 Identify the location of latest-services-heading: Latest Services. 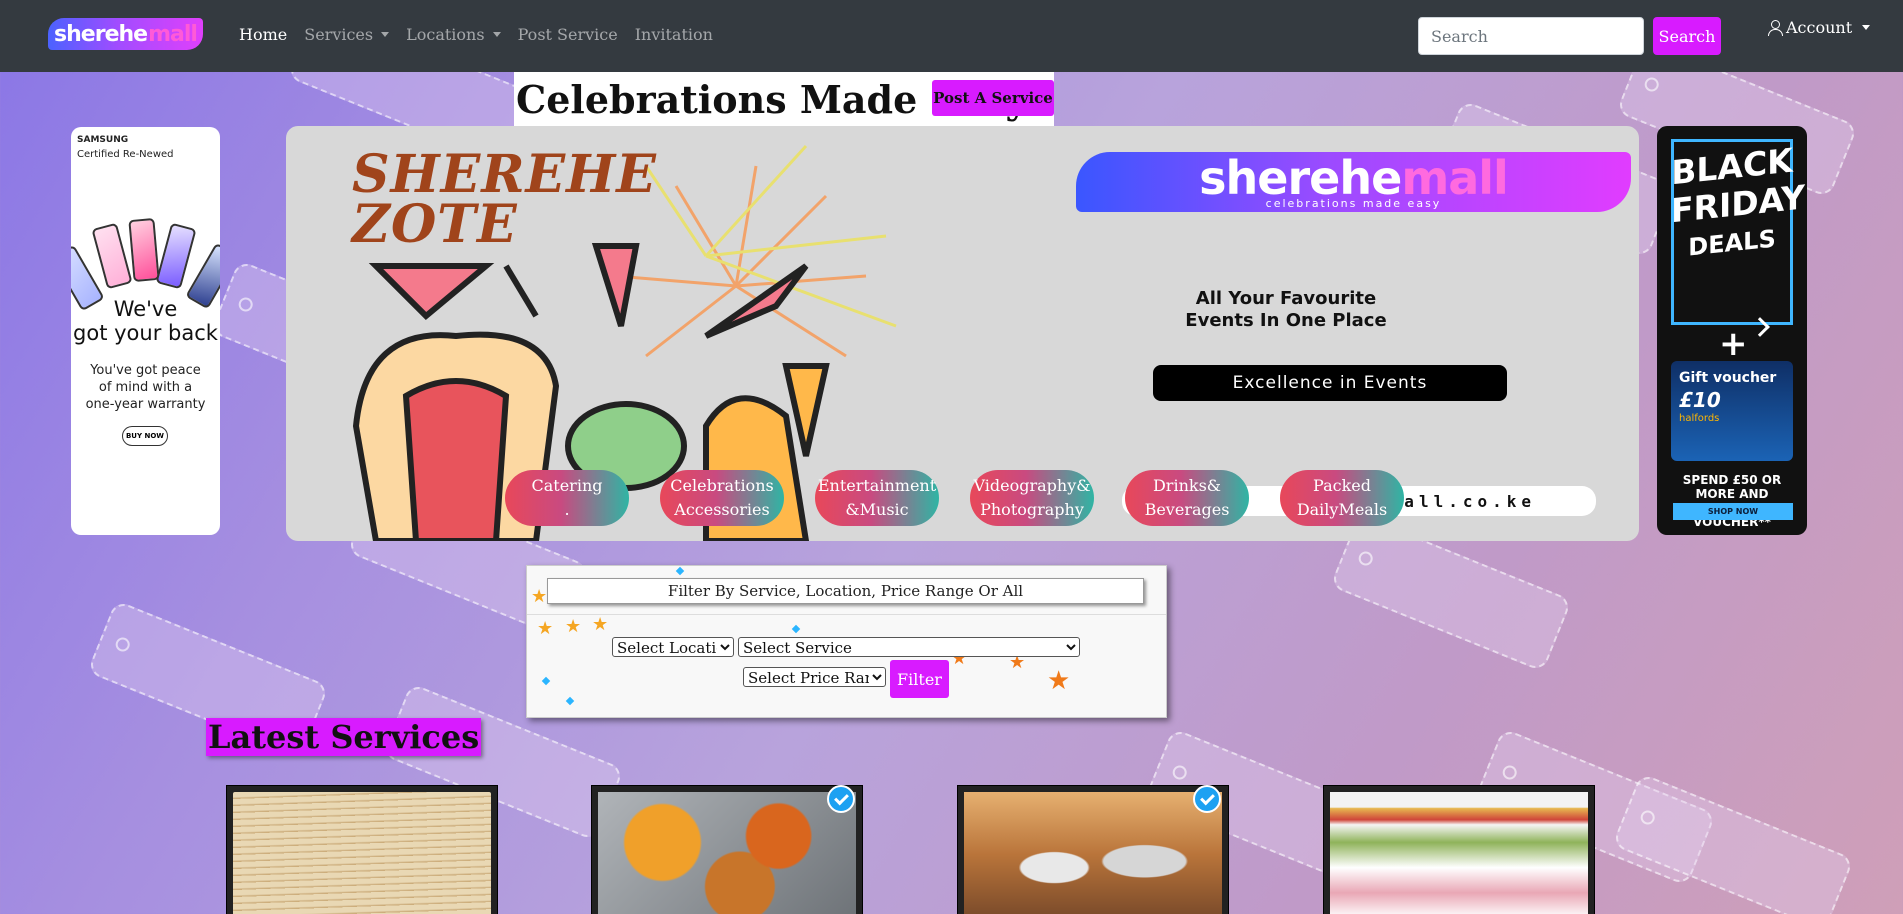
(344, 737).